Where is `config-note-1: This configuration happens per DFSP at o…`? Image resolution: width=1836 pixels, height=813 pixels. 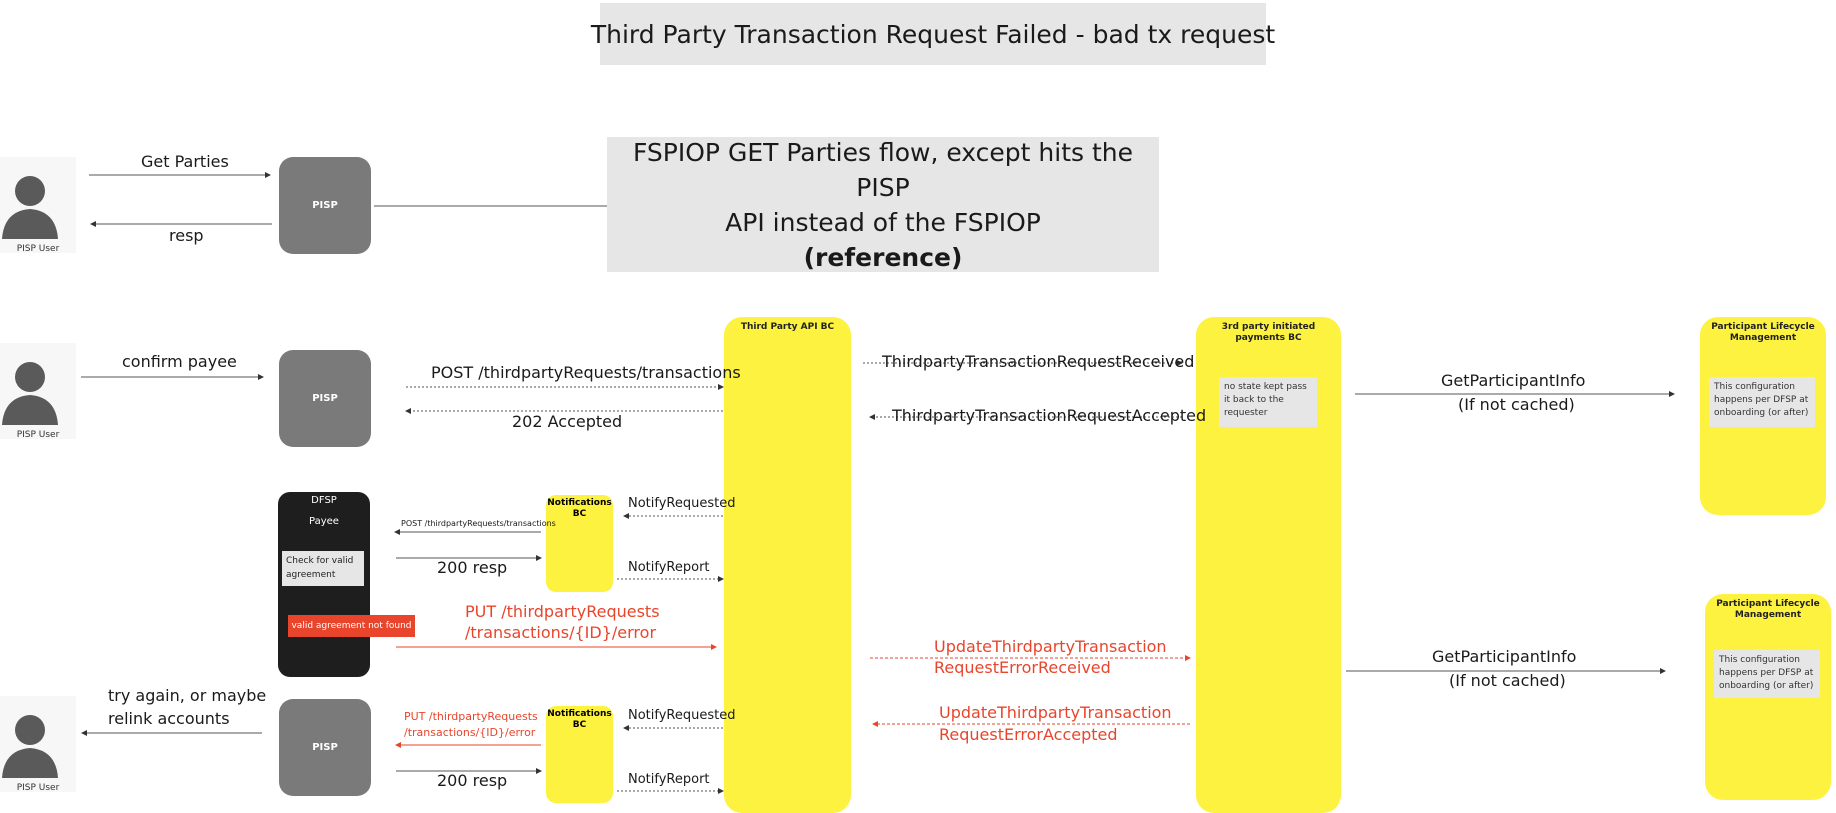 config-note-1: This configuration happens per DFSP at o… is located at coordinates (1762, 402).